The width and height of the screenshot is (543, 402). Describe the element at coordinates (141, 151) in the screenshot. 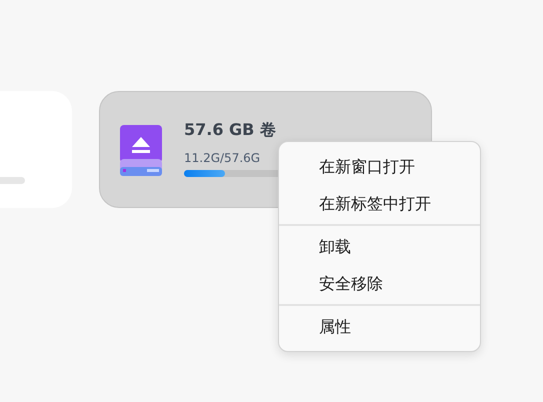

I see `drive-icon` at that location.